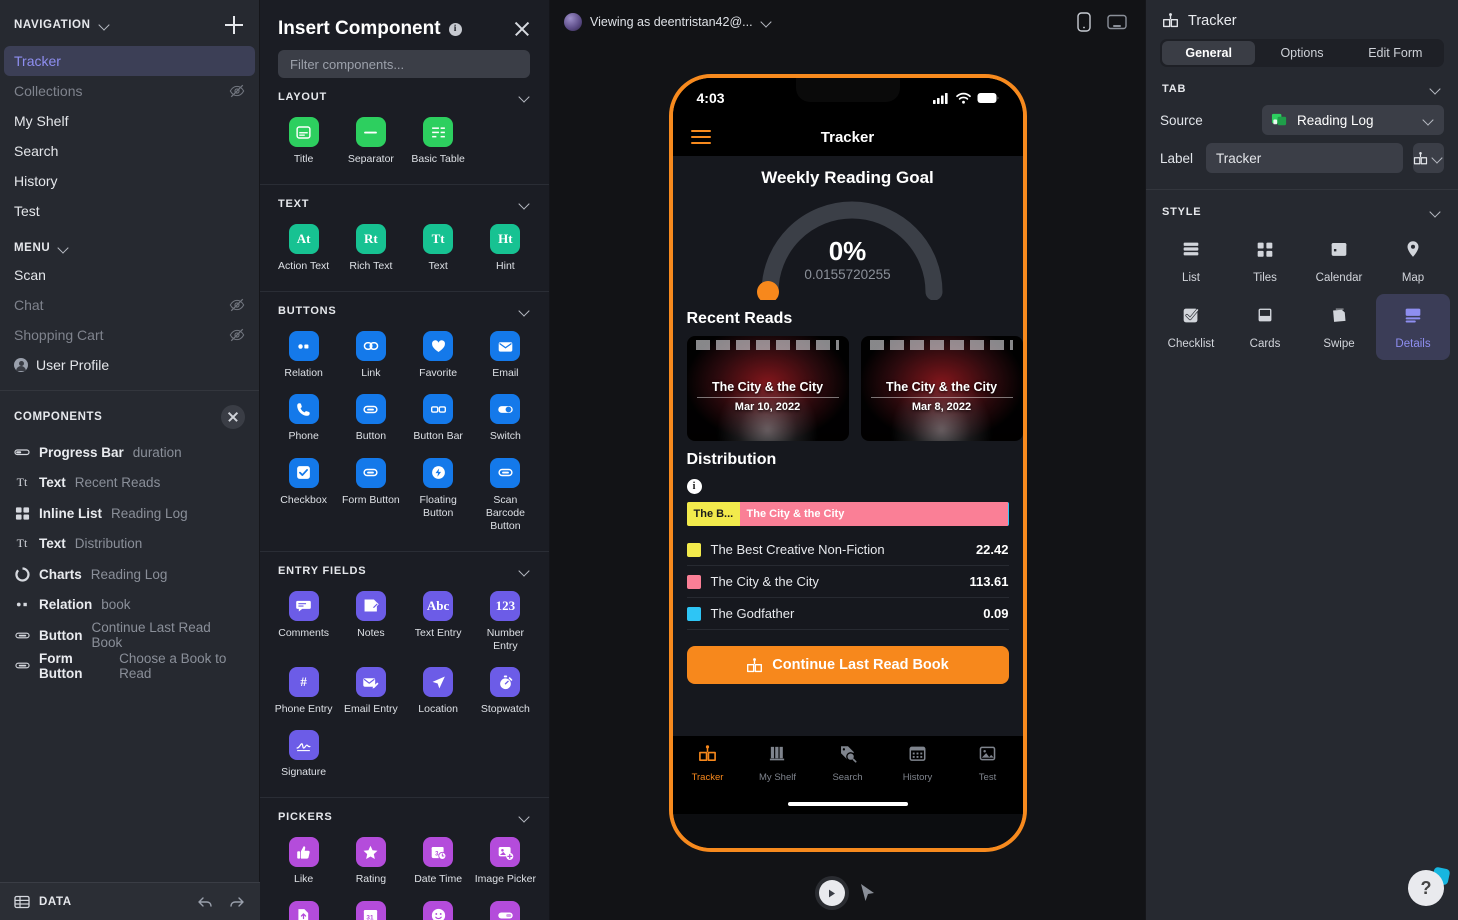 This screenshot has height=920, width=1458. I want to click on component-tile-rich-text: Rt Rich Text, so click(370, 249).